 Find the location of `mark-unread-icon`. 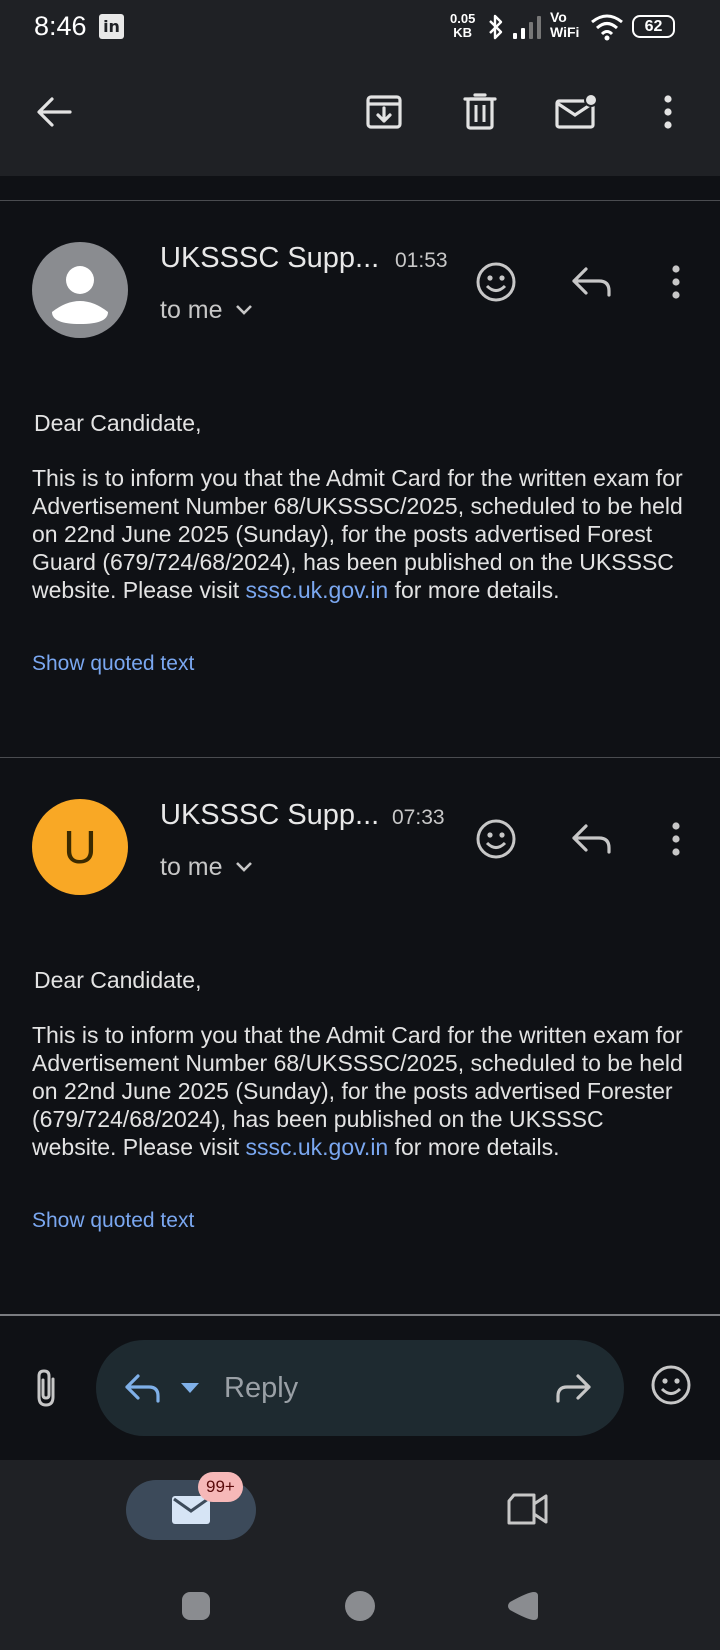

mark-unread-icon is located at coordinates (576, 112).